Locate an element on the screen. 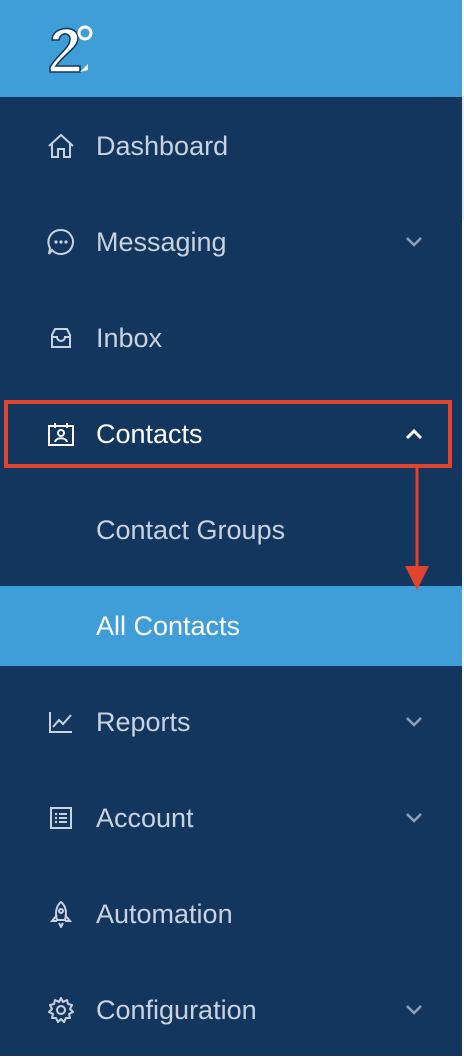 This screenshot has width=464, height=1058. chat-bubble-icon is located at coordinates (61, 242).